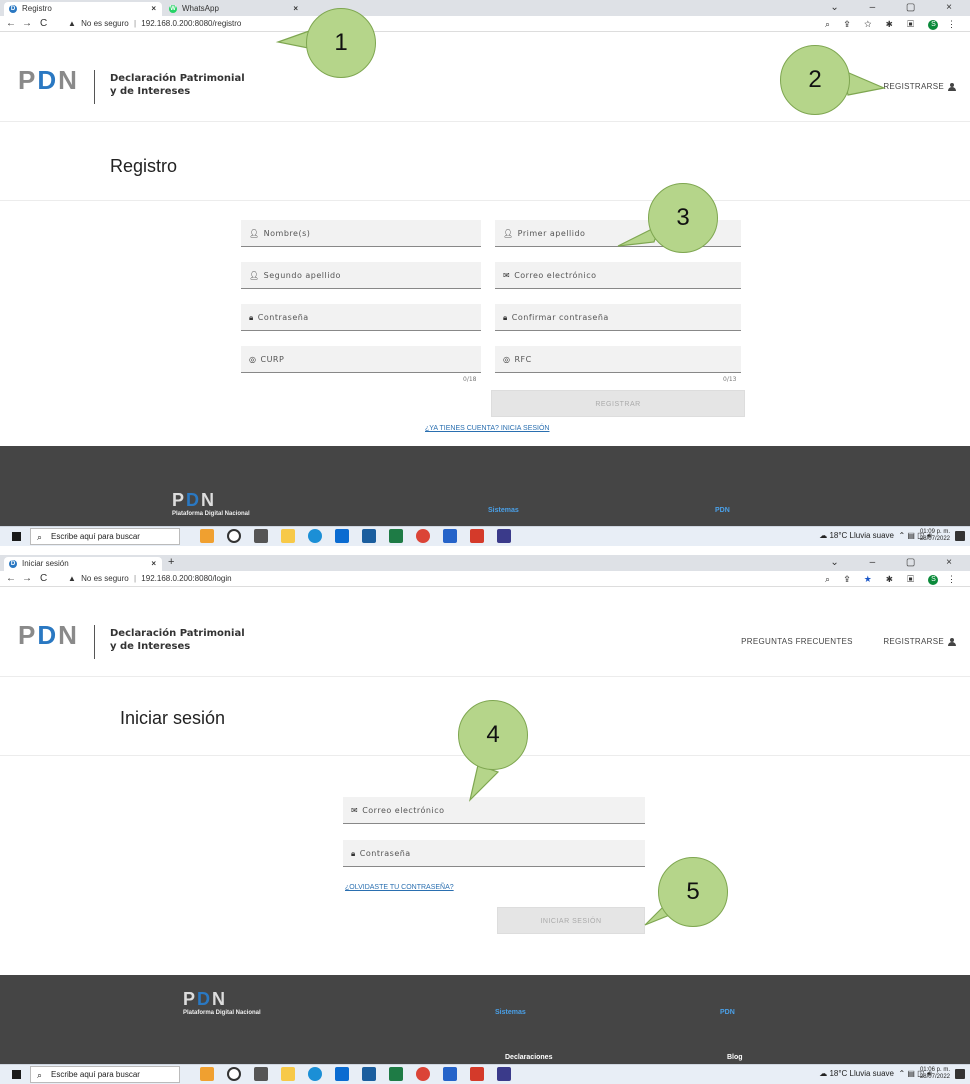  What do you see at coordinates (341, 43) in the screenshot?
I see `callout-1: 1` at bounding box center [341, 43].